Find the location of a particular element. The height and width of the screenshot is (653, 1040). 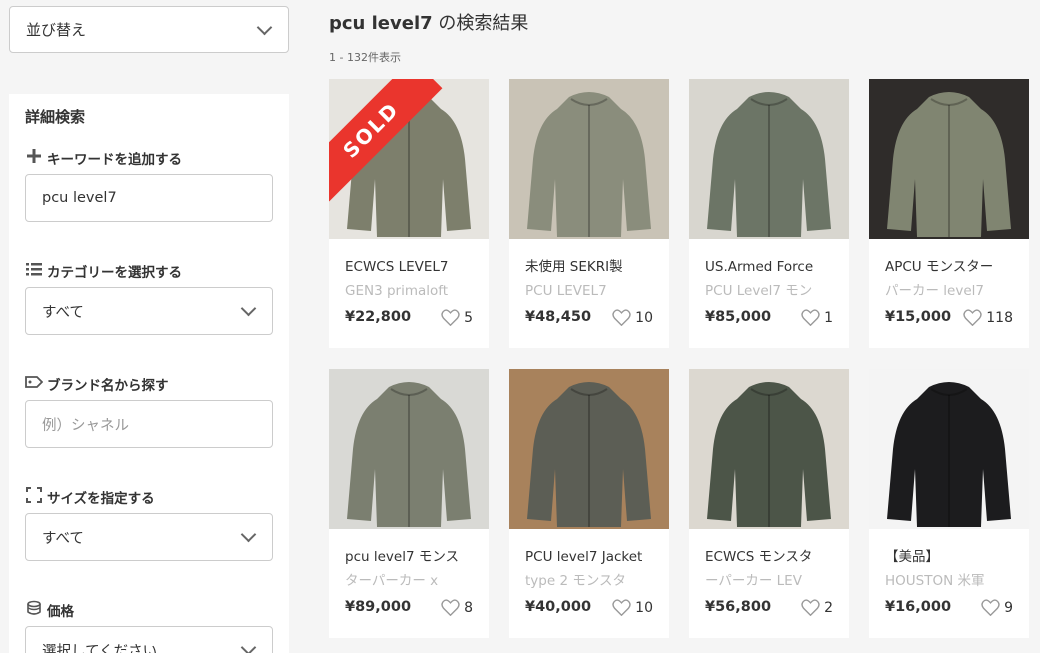

coins-icon is located at coordinates (34, 610).